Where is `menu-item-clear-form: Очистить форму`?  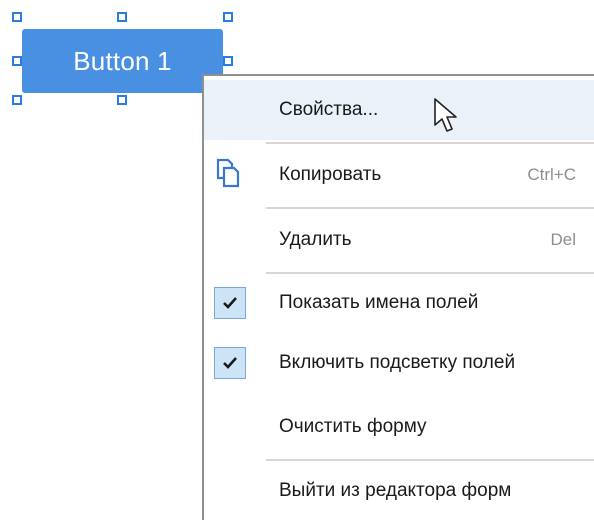 menu-item-clear-form: Очистить форму is located at coordinates (399, 427).